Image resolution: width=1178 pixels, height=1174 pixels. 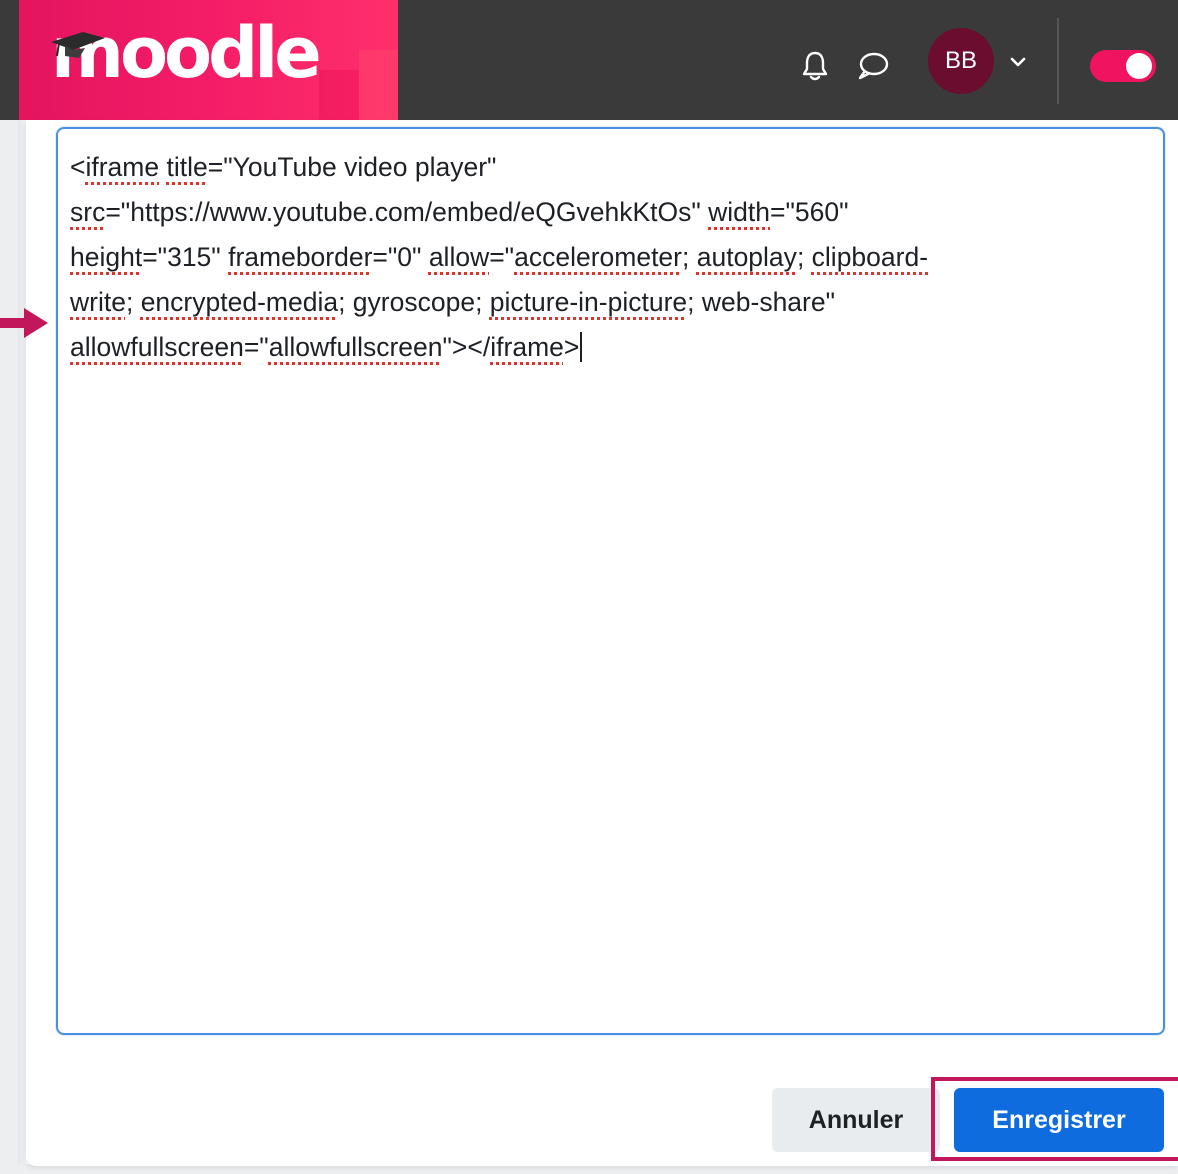 I want to click on text-cursor, so click(x=581, y=347).